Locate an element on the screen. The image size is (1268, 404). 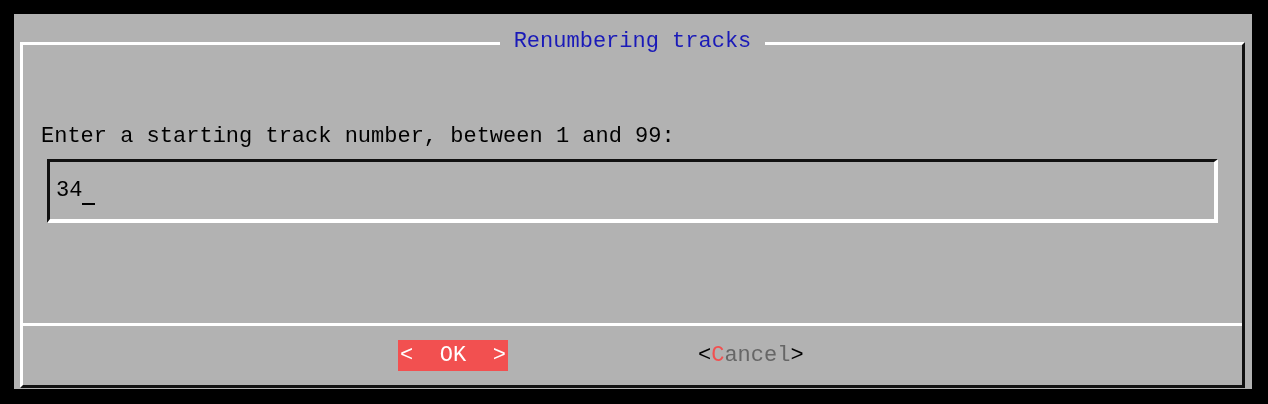
text-cursor is located at coordinates (89, 203).